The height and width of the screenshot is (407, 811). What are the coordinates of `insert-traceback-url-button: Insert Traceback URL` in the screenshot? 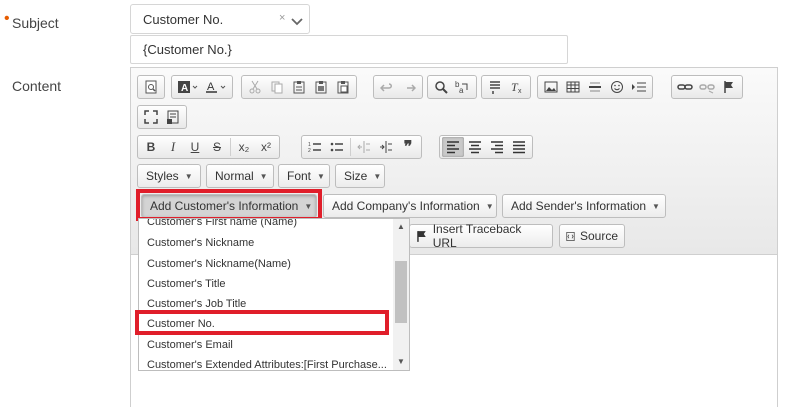 It's located at (481, 236).